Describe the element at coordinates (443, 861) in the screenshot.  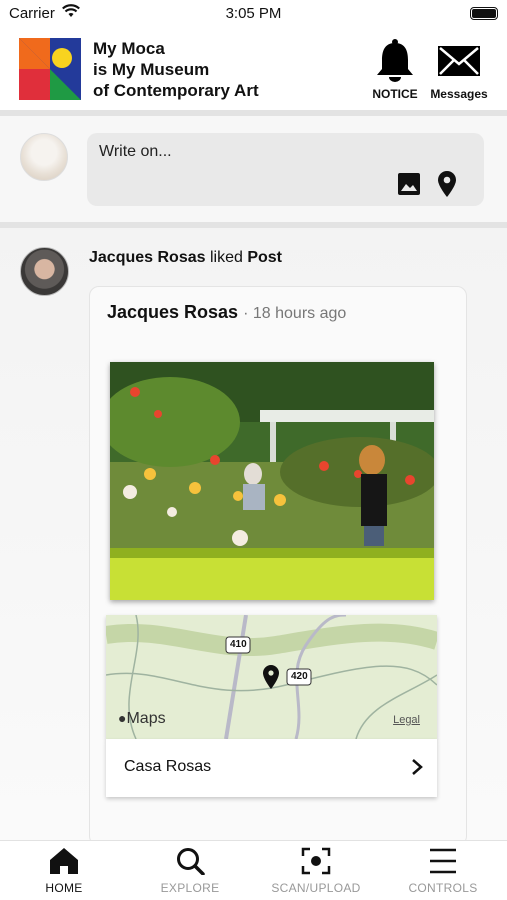
I see `menu-icon` at that location.